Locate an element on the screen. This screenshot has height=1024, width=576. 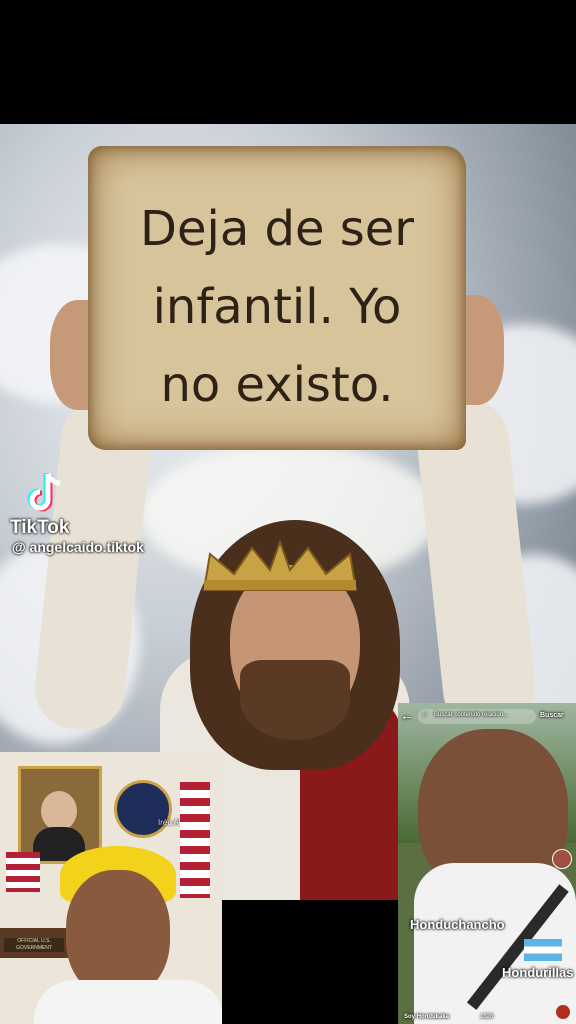
sign-text: Deja de ser infantil. Yo no existo. is located at coordinates (277, 307).